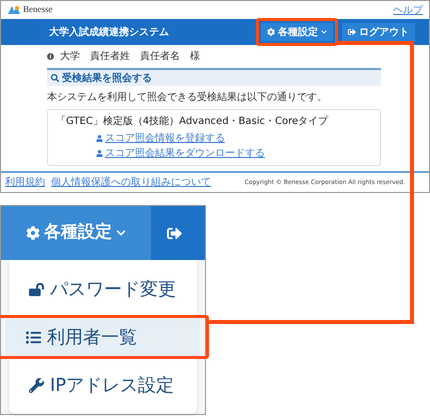 This screenshot has width=430, height=419. I want to click on lock-icon, so click(36, 289).